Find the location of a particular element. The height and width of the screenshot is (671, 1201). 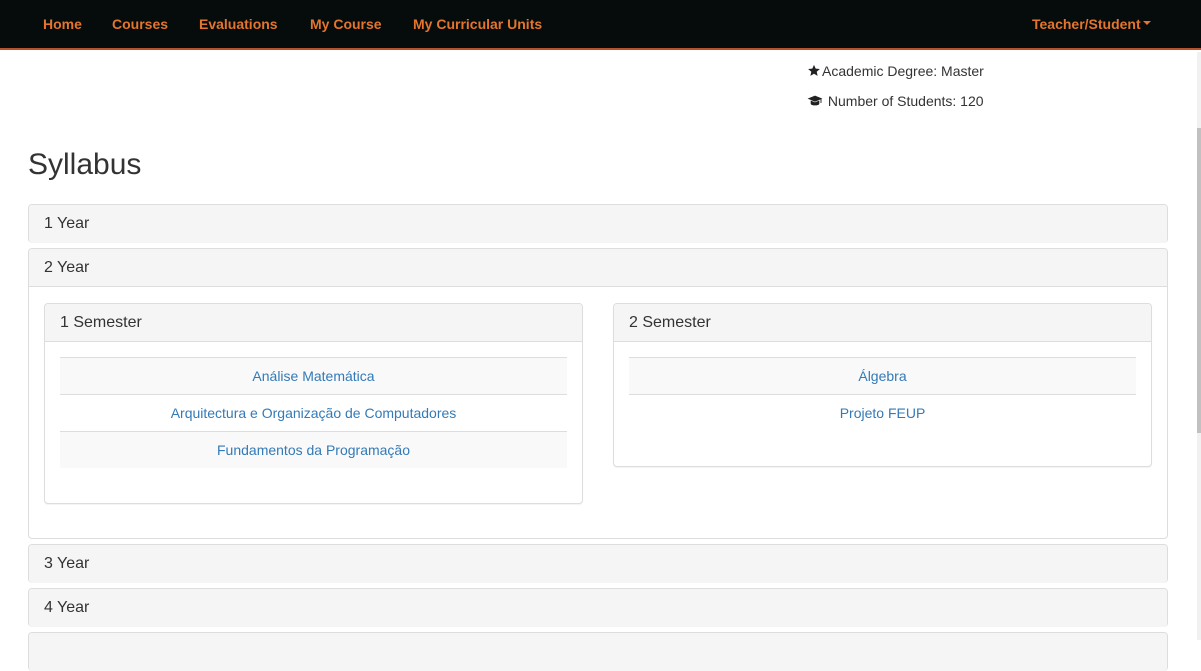

year-panel: 1 Year is located at coordinates (598, 223).